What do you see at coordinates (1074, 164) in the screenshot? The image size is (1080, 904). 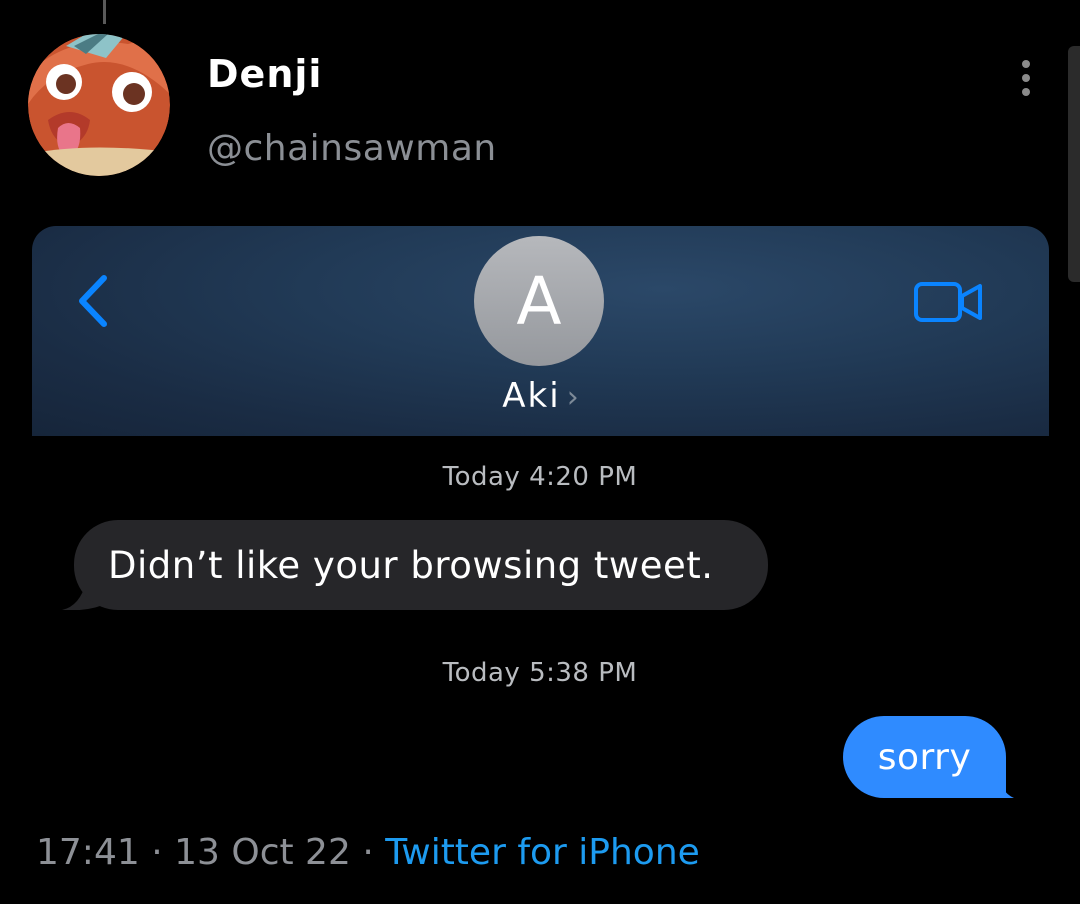 I see `scrollbar` at bounding box center [1074, 164].